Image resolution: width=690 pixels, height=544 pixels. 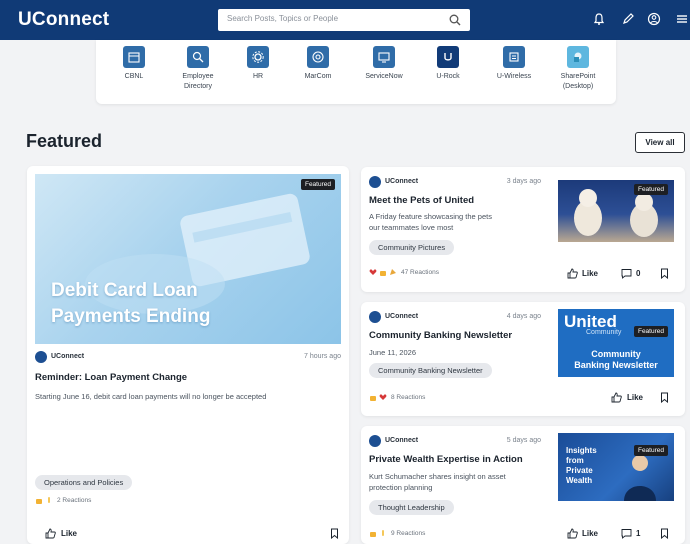 I want to click on pencil-icon, so click(x=628, y=19).